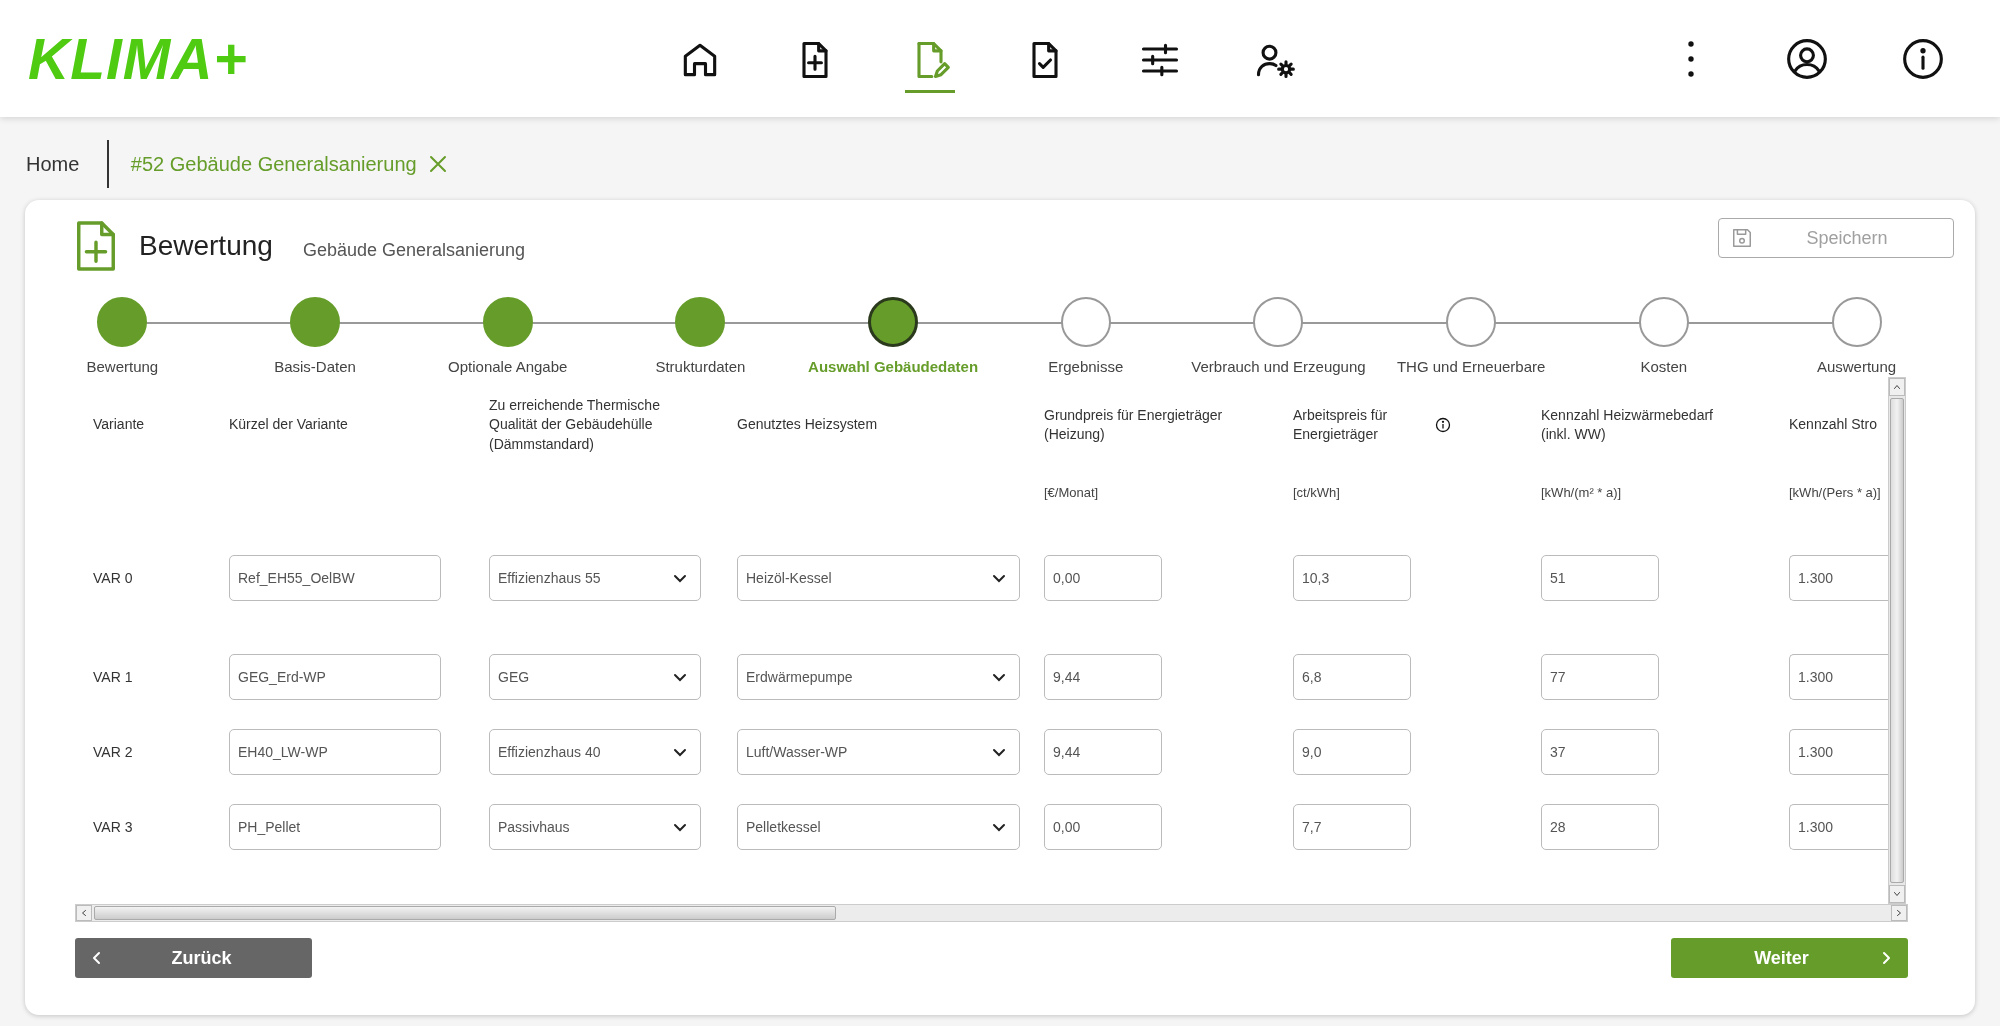 This screenshot has width=2000, height=1026. What do you see at coordinates (1835, 492) in the screenshot?
I see `unit-label: [kWh/(Pers * a)]` at bounding box center [1835, 492].